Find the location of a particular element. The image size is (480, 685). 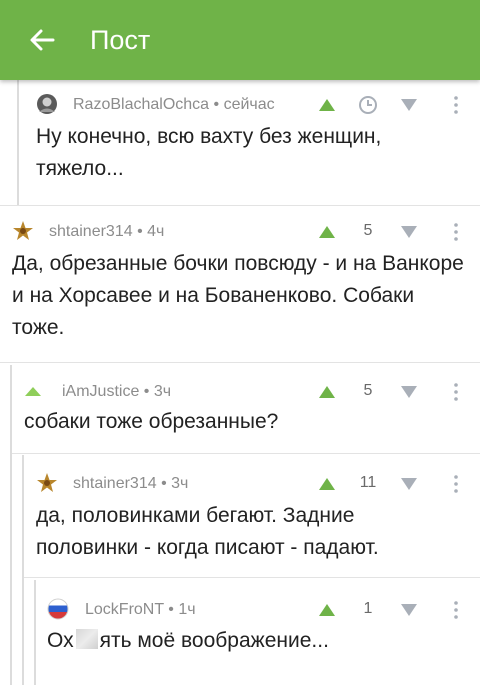

app-bar: Пост is located at coordinates (240, 40).